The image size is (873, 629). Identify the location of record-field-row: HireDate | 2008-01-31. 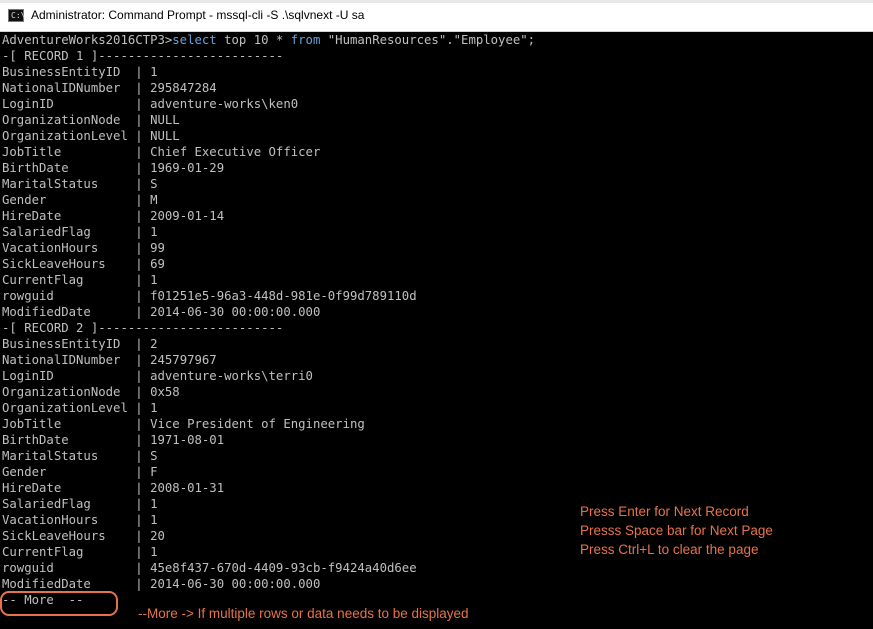
(113, 488).